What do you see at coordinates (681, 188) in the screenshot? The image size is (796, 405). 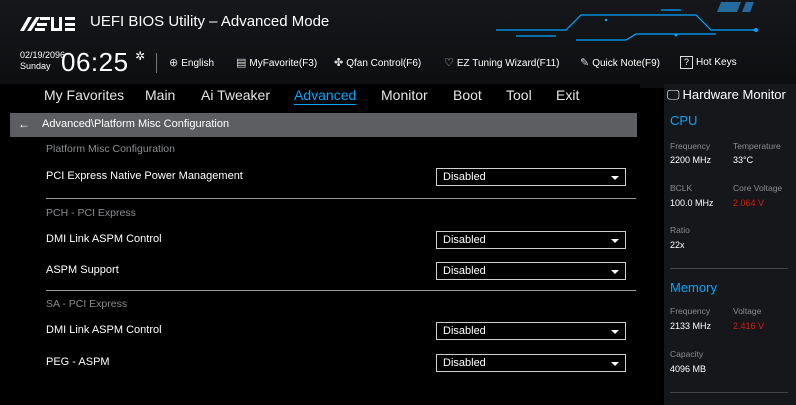 I see `bclk-label: BCLK` at bounding box center [681, 188].